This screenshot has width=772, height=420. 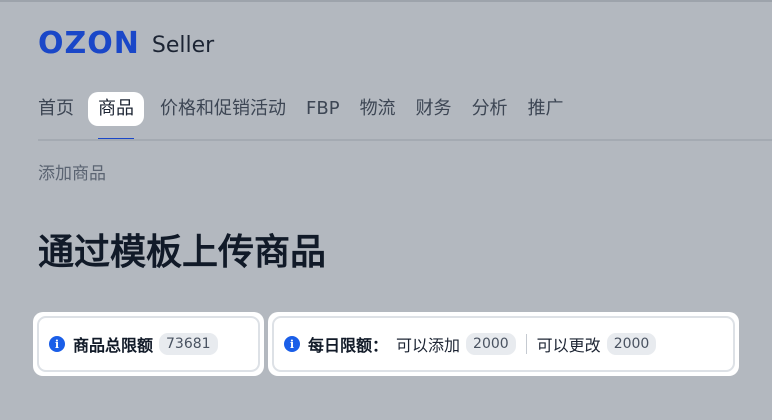 I want to click on nav-item-products: 商品, so click(x=116, y=116).